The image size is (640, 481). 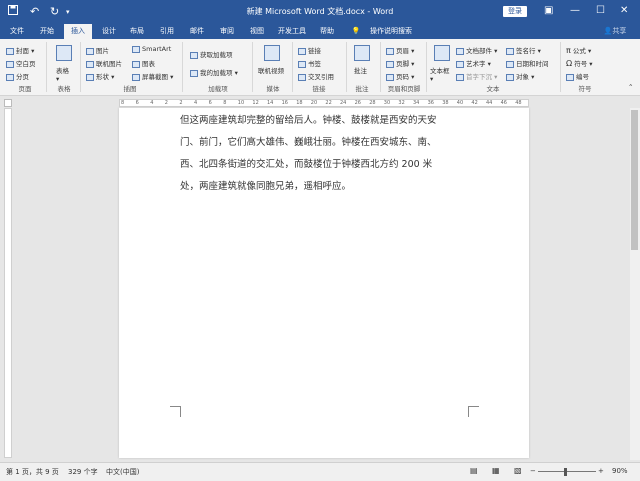 What do you see at coordinates (292, 31) in the screenshot?
I see `tab-developer: 开发工具` at bounding box center [292, 31].